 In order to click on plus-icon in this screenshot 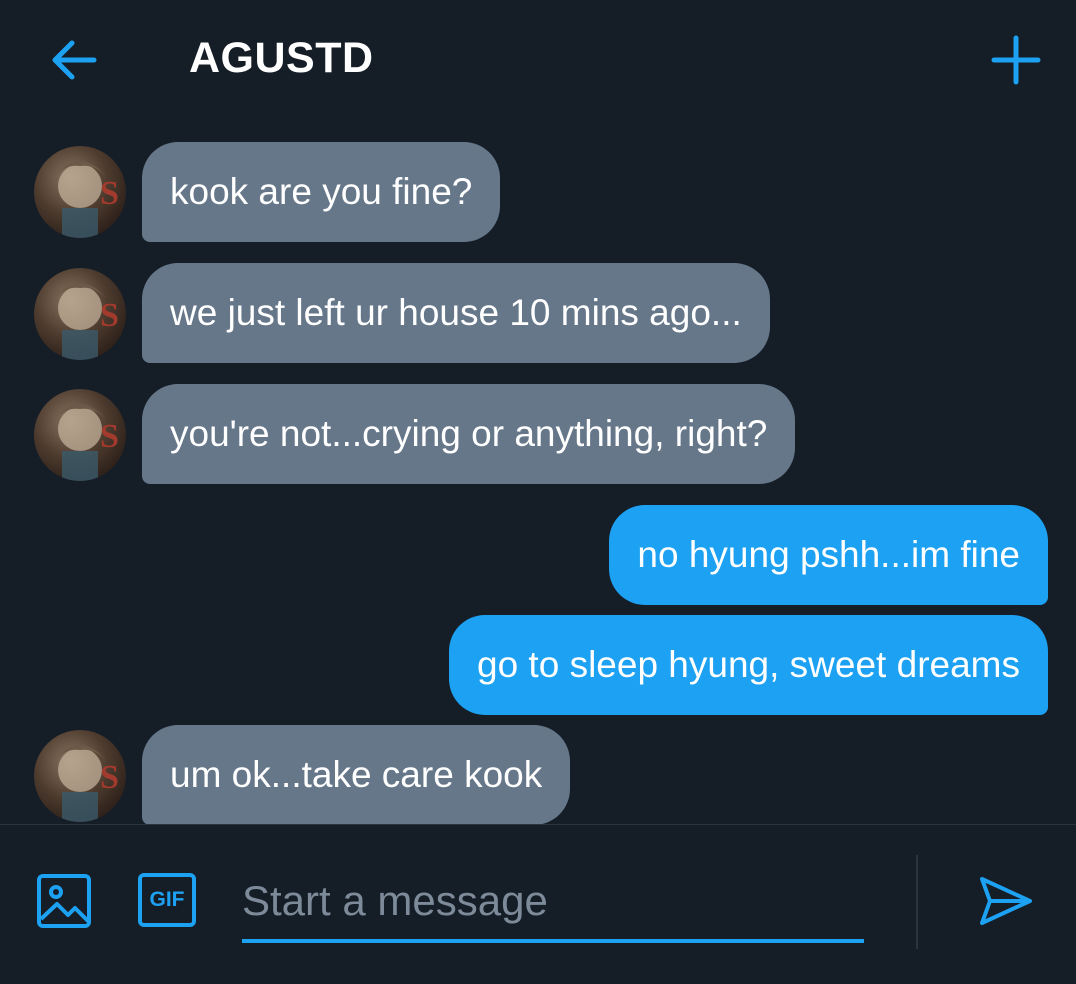, I will do `click(1016, 60)`.